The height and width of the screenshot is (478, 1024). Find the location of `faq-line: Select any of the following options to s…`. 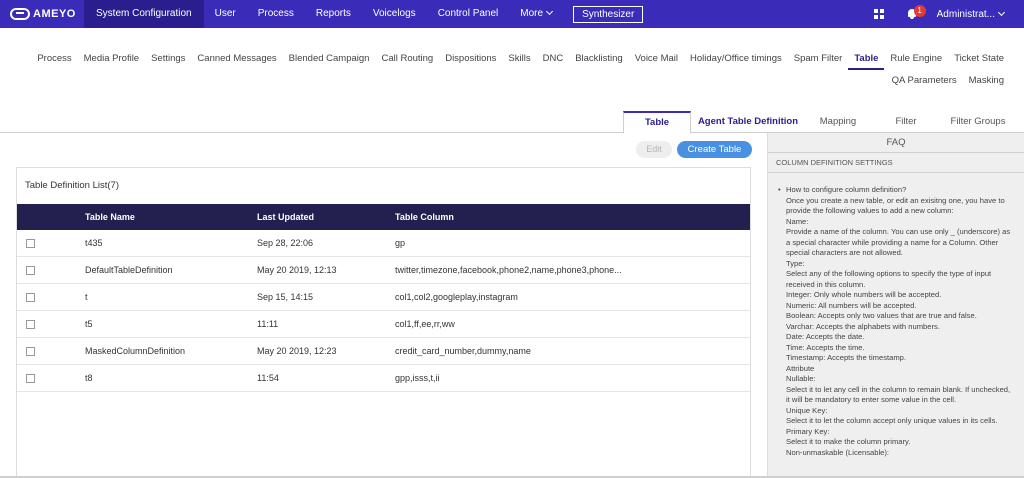

faq-line: Select any of the following options to s… is located at coordinates (889, 273).